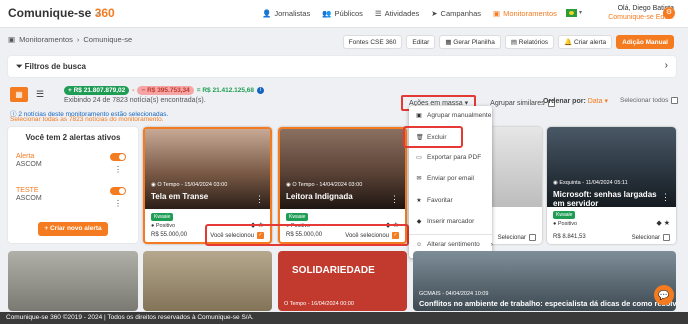  I want to click on nav-publicos: 👥 Públicos, so click(342, 13).